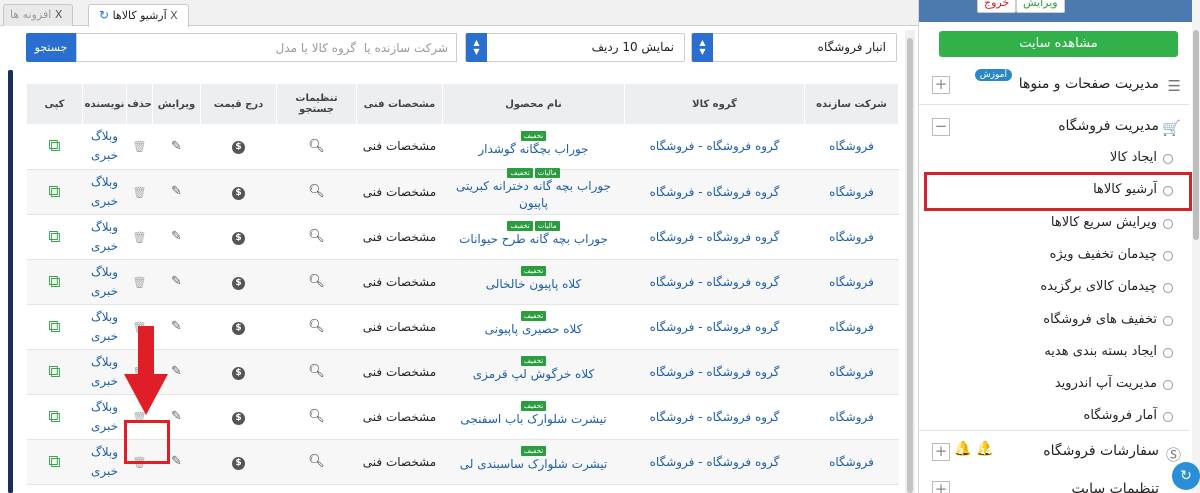  What do you see at coordinates (266, 47) in the screenshot?
I see `search-input` at bounding box center [266, 47].